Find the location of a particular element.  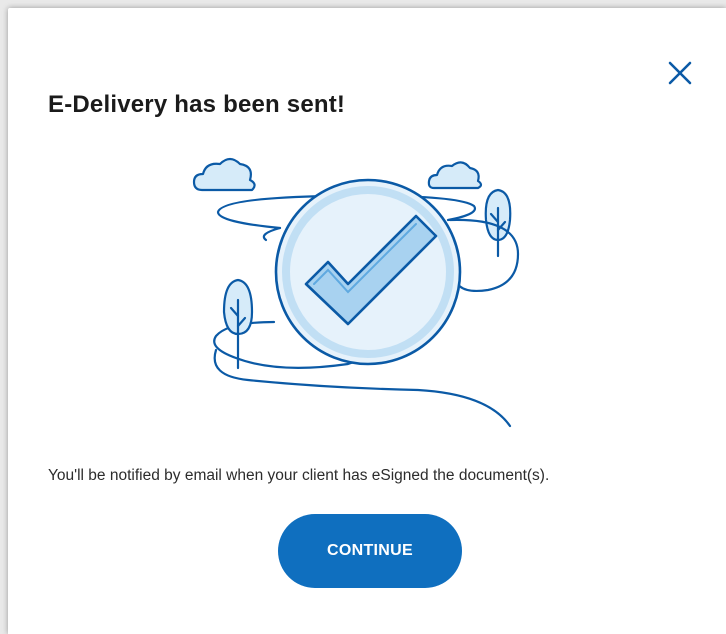

cloud-right-icon is located at coordinates (455, 175).